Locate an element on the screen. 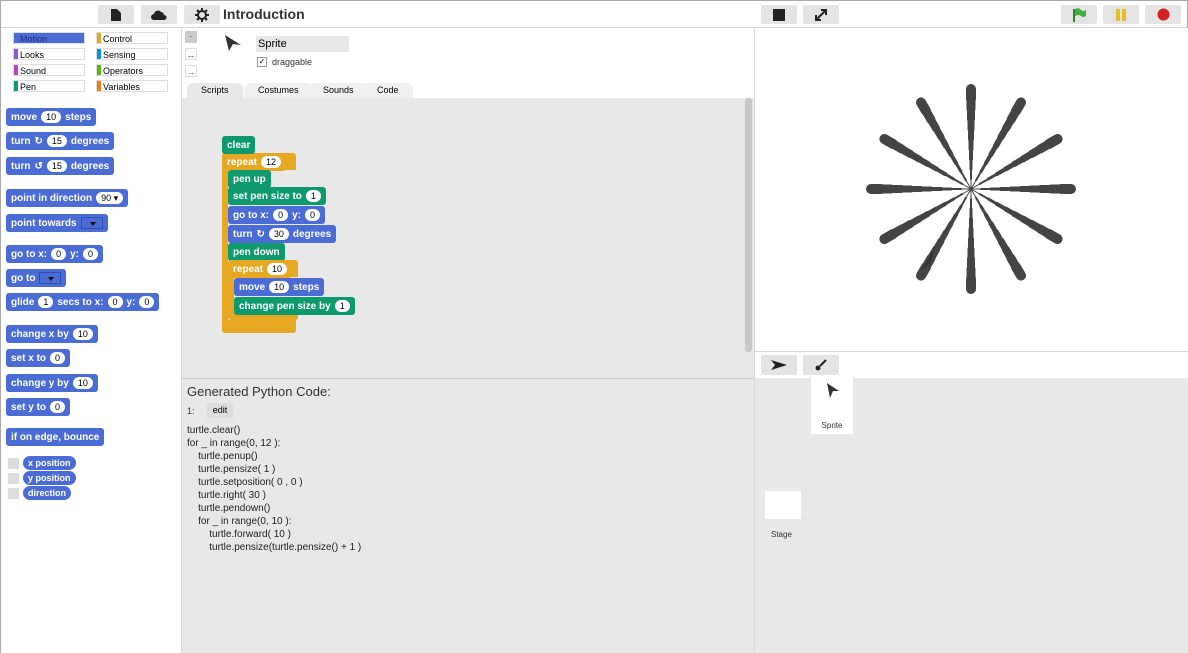  scripts-scrollbar is located at coordinates (748, 225).